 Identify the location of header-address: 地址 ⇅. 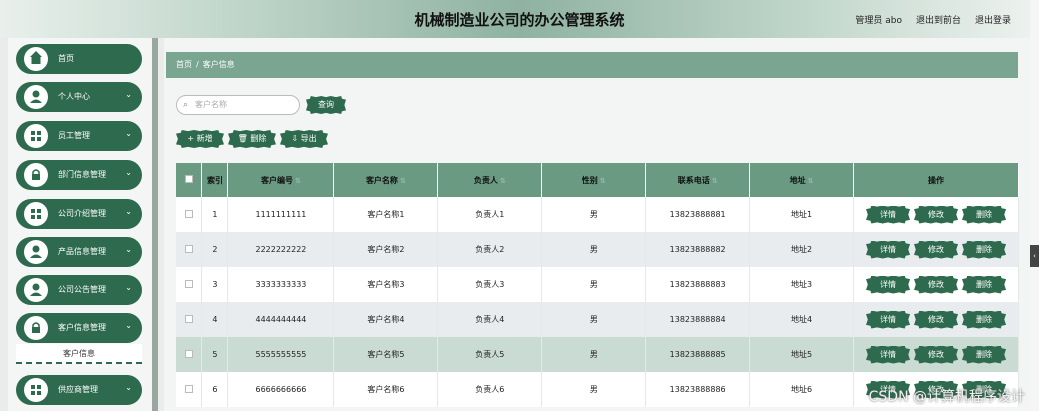
(802, 180).